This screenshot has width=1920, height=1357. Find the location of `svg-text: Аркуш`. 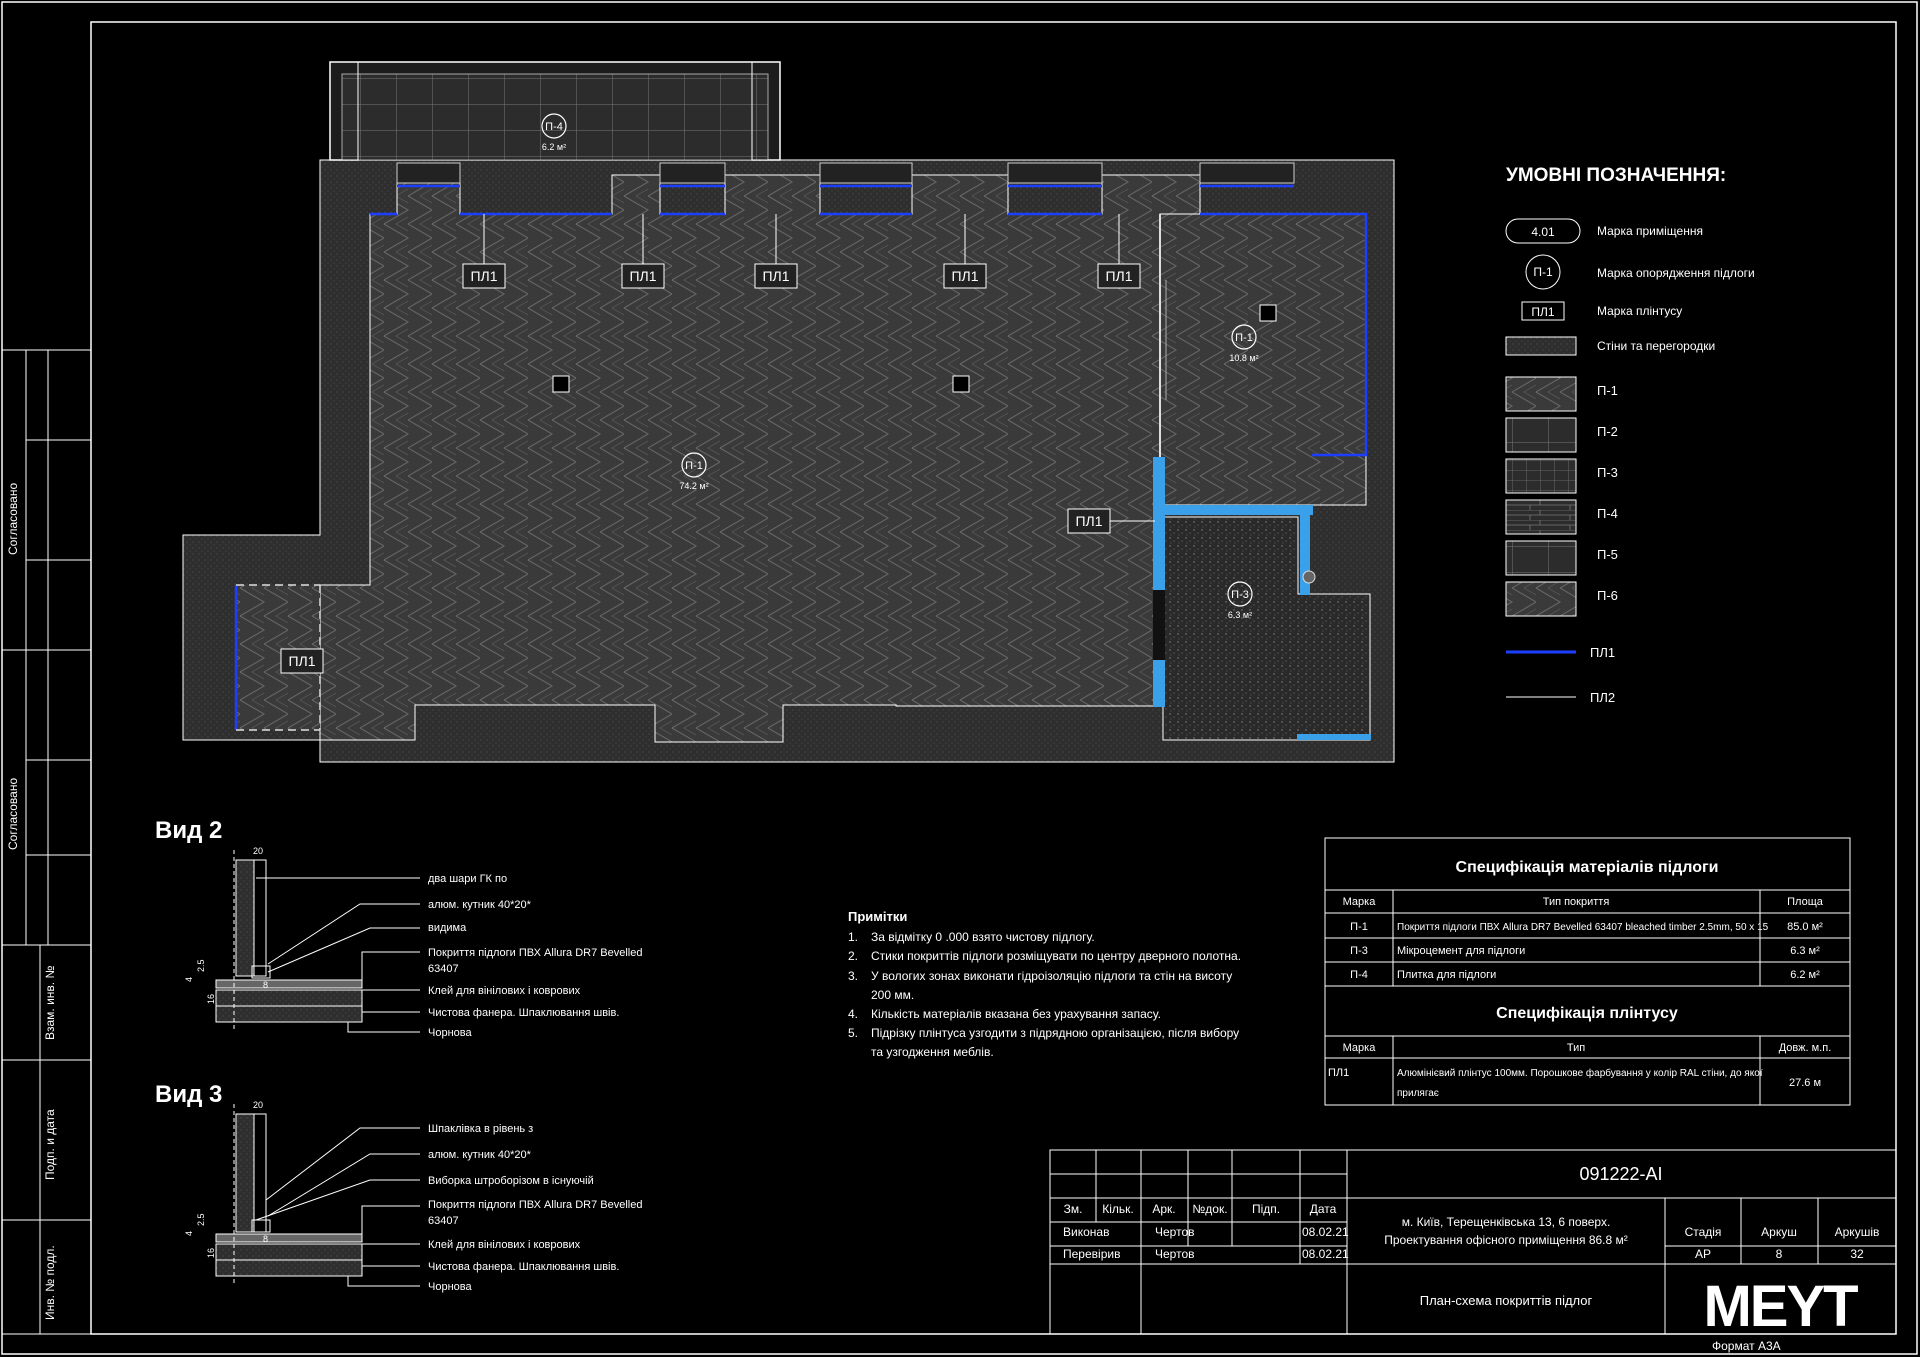

svg-text: Аркуш is located at coordinates (1779, 1232).